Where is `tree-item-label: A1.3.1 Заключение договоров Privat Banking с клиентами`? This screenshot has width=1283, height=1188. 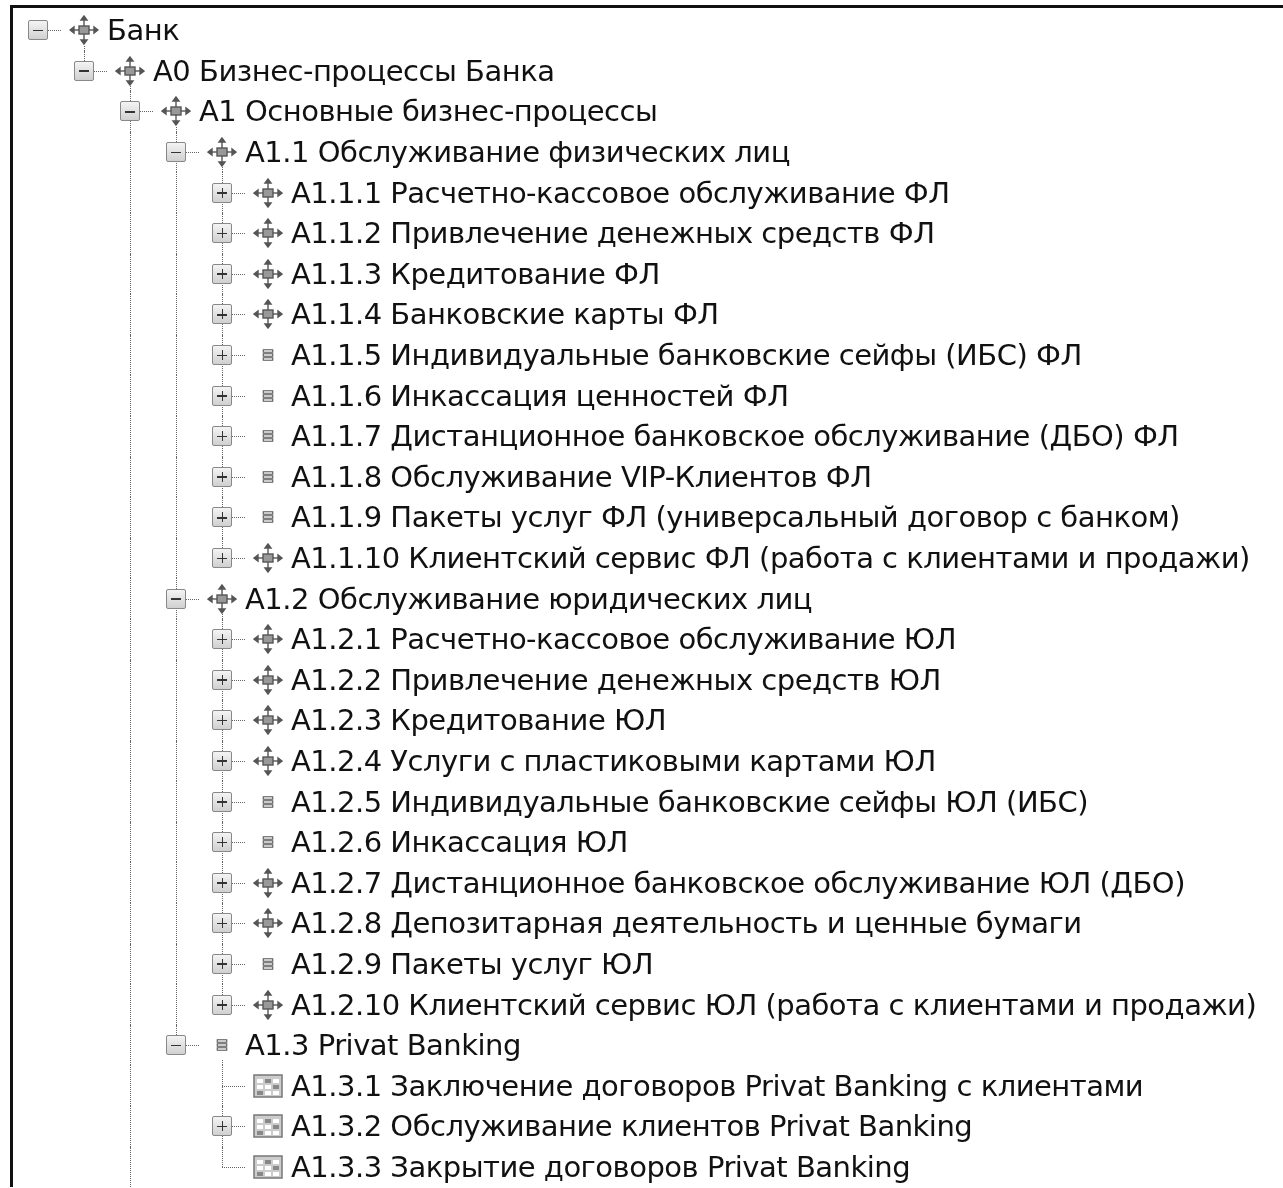
tree-item-label: A1.3.1 Заключение договоров Privat Banking с клиентами is located at coordinates (717, 1085).